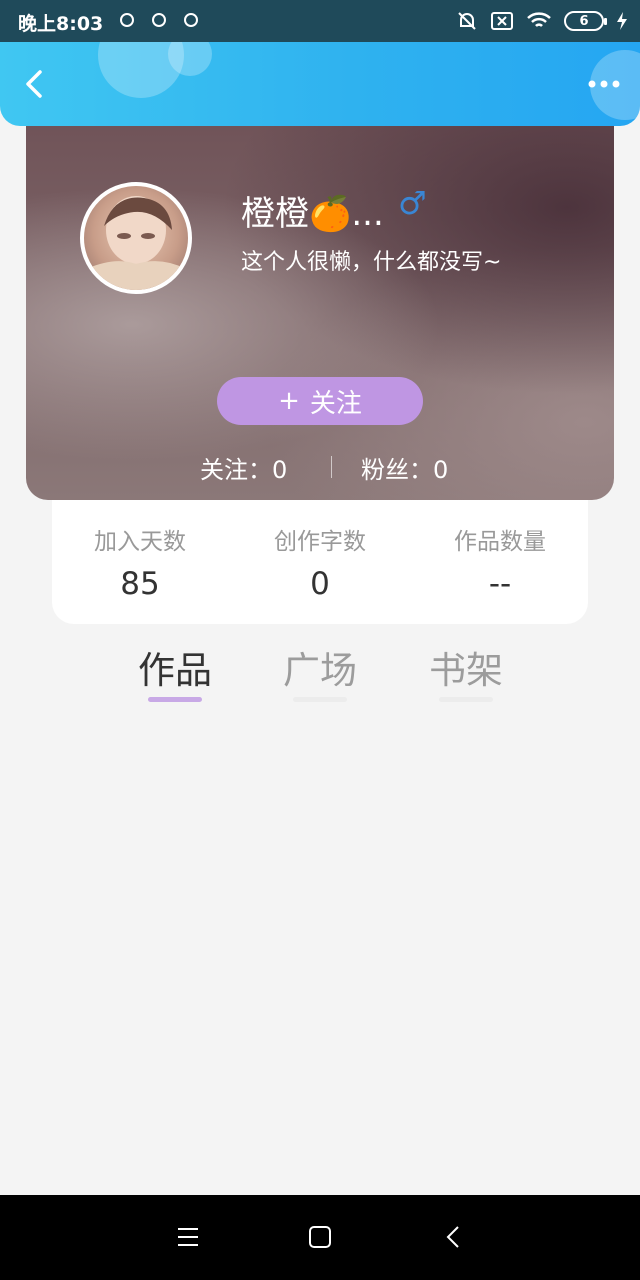 Image resolution: width=640 pixels, height=1280 pixels. I want to click on stat-join-days: 加入天数 85, so click(140, 562).